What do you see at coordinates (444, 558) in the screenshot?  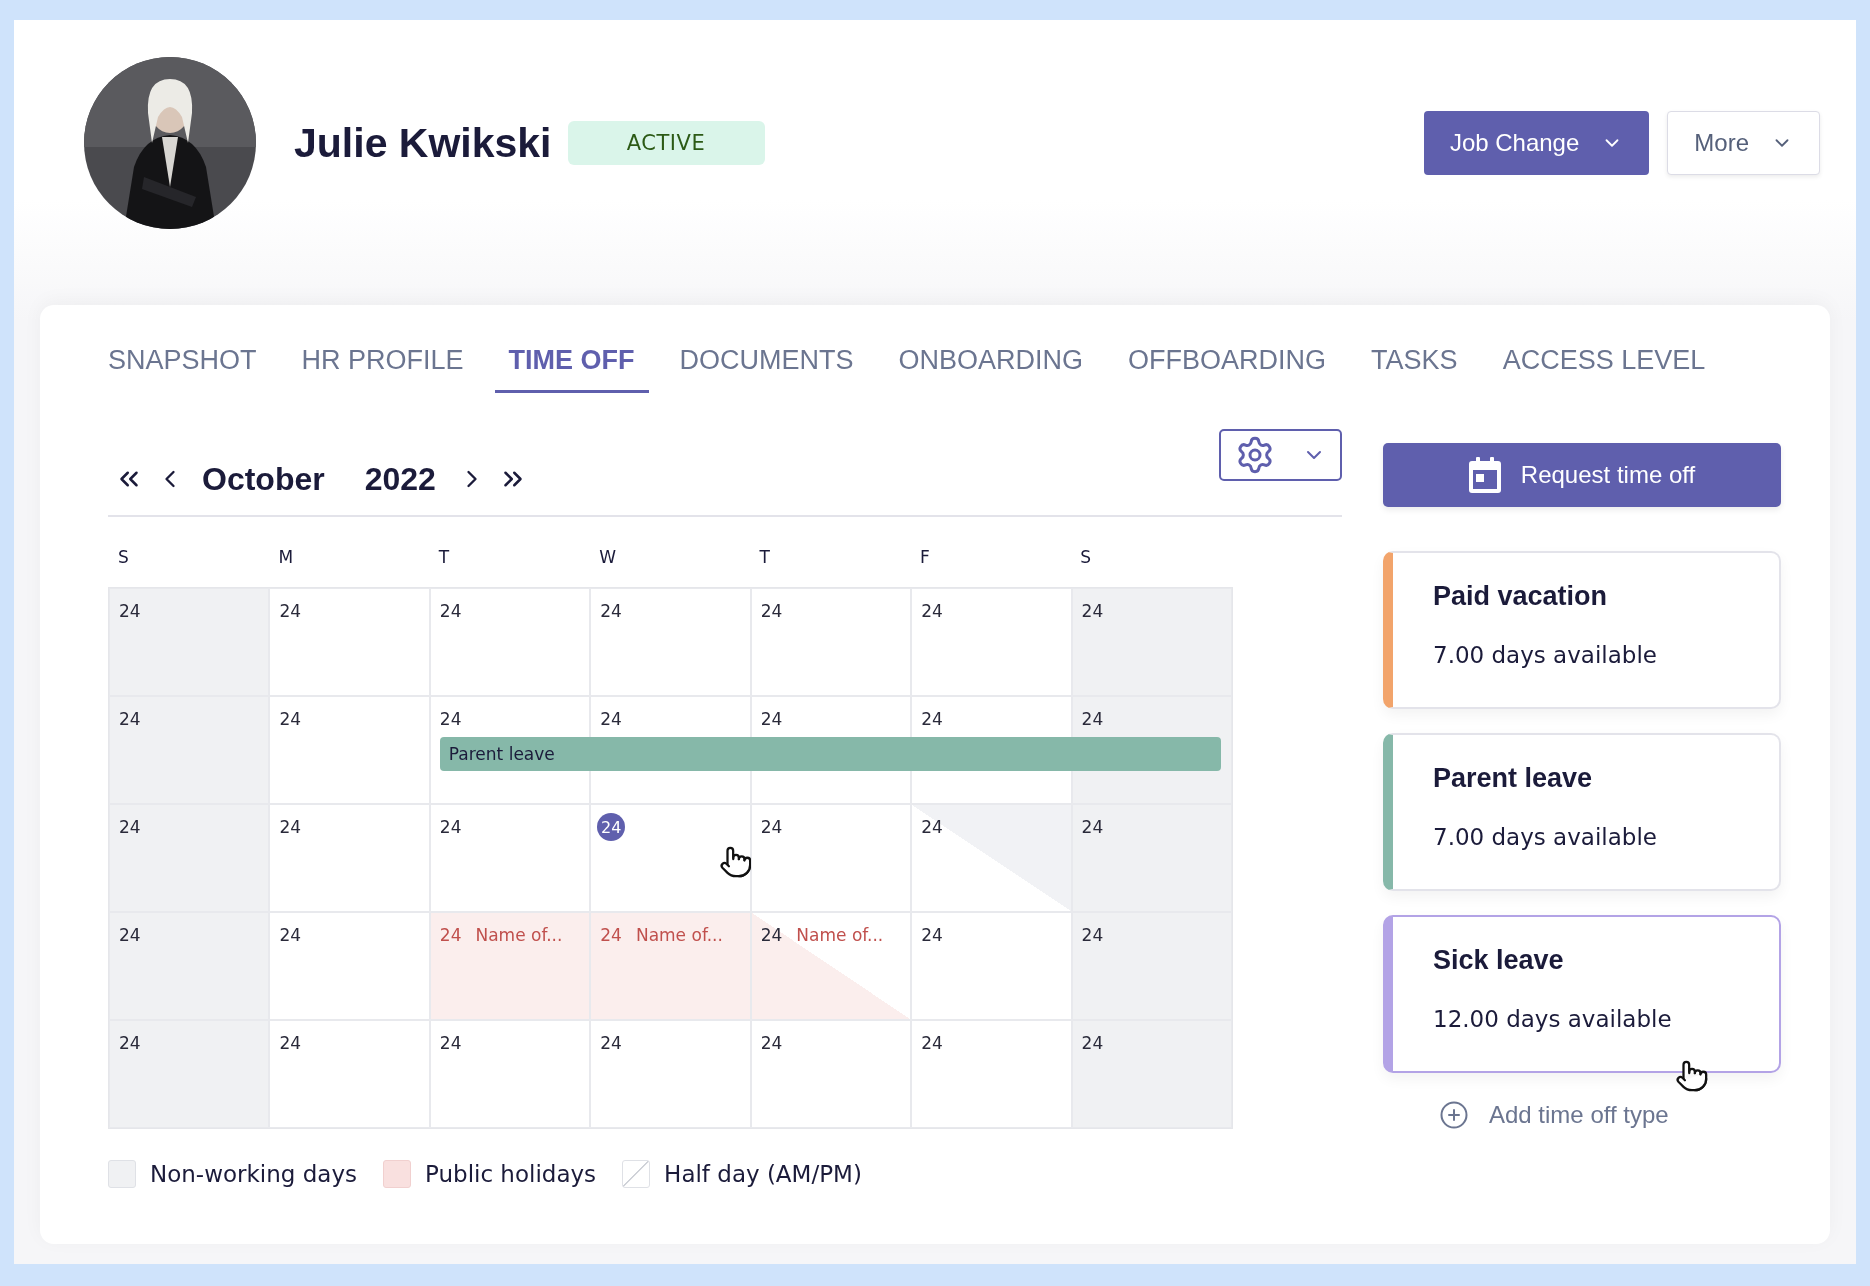 I see `weekday-label: T` at bounding box center [444, 558].